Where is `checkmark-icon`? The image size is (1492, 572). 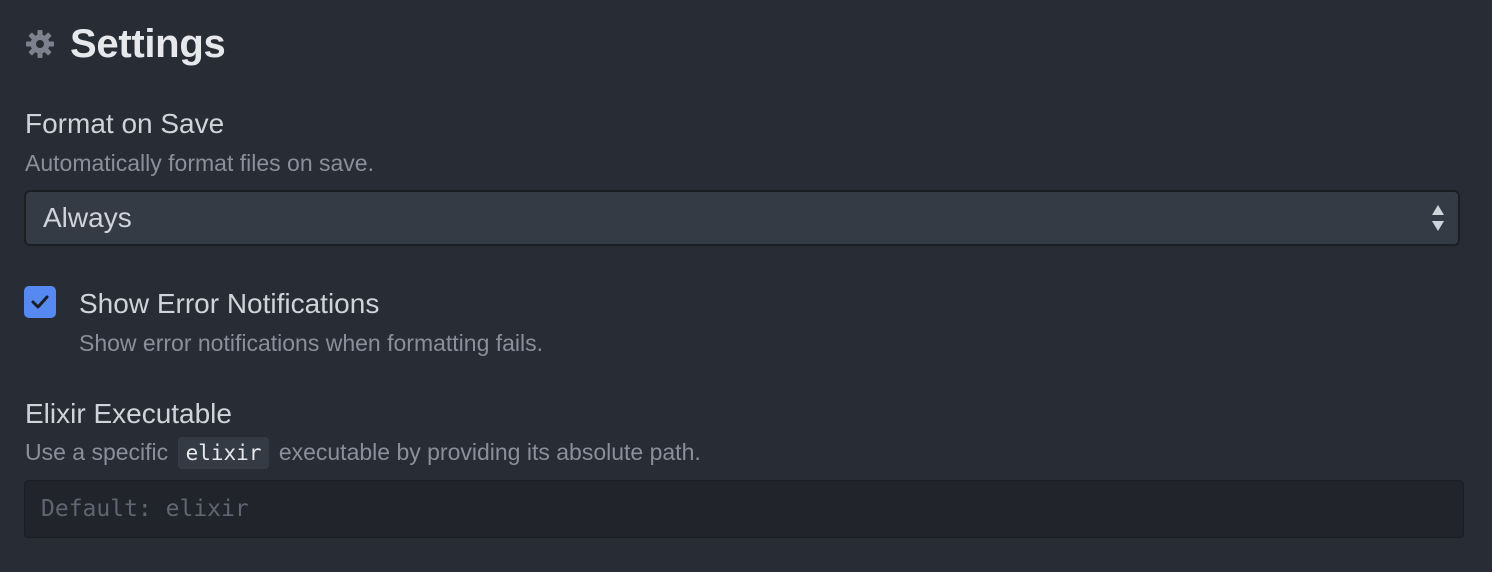 checkmark-icon is located at coordinates (40, 302).